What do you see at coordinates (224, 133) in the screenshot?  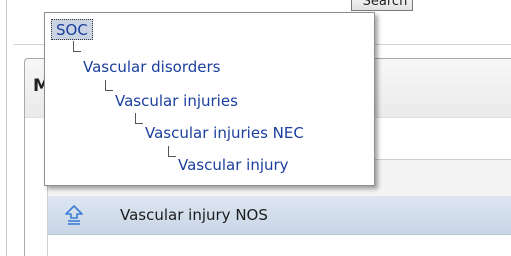 I see `tree-node-level-3: Vascular injuries NEC` at bounding box center [224, 133].